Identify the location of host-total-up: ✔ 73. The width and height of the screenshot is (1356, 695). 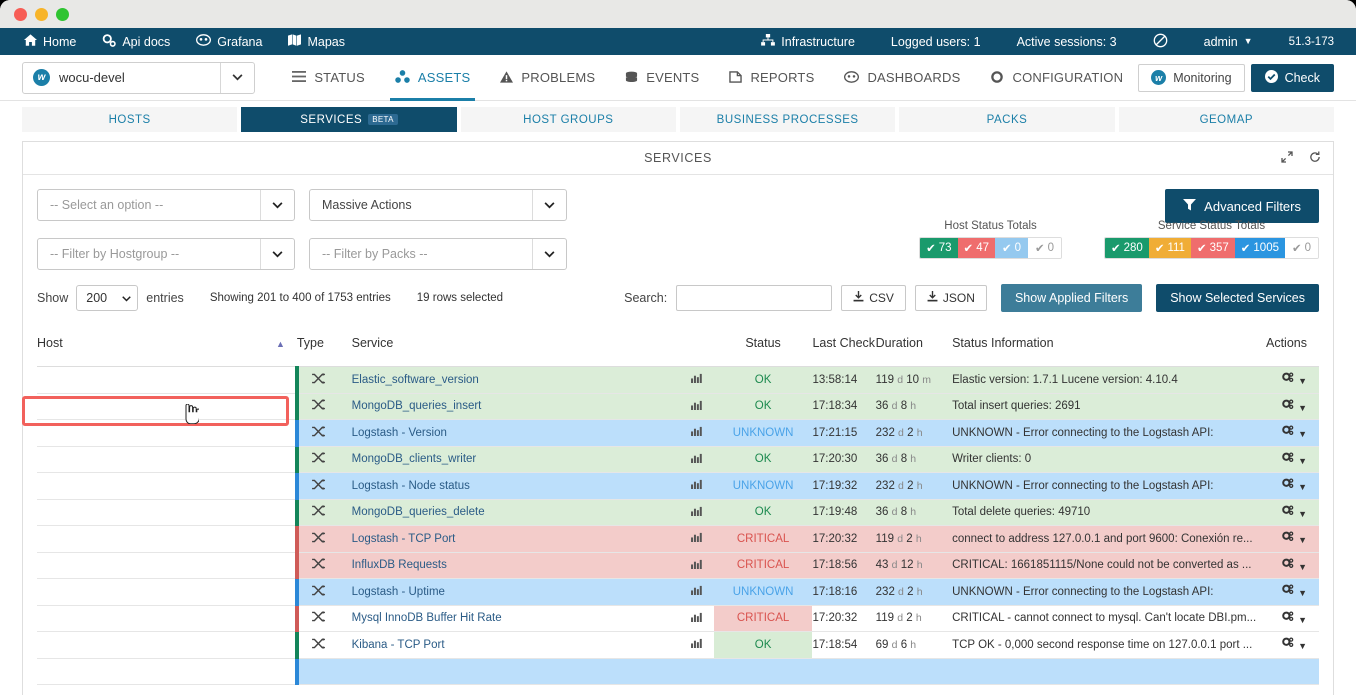
(939, 248).